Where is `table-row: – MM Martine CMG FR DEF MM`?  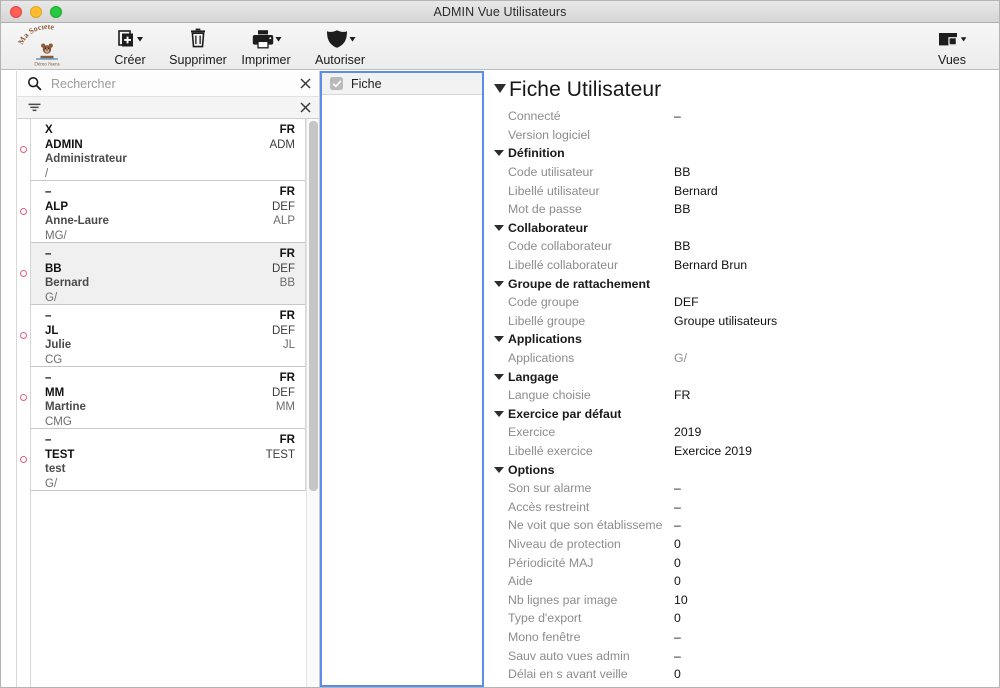
table-row: – MM Martine CMG FR DEF MM is located at coordinates (168, 398).